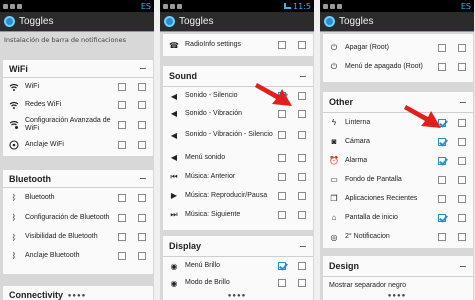 The height and width of the screenshot is (300, 475). I want to click on toggle-row-alarm: ⏰ Alarma, so click(398, 160).